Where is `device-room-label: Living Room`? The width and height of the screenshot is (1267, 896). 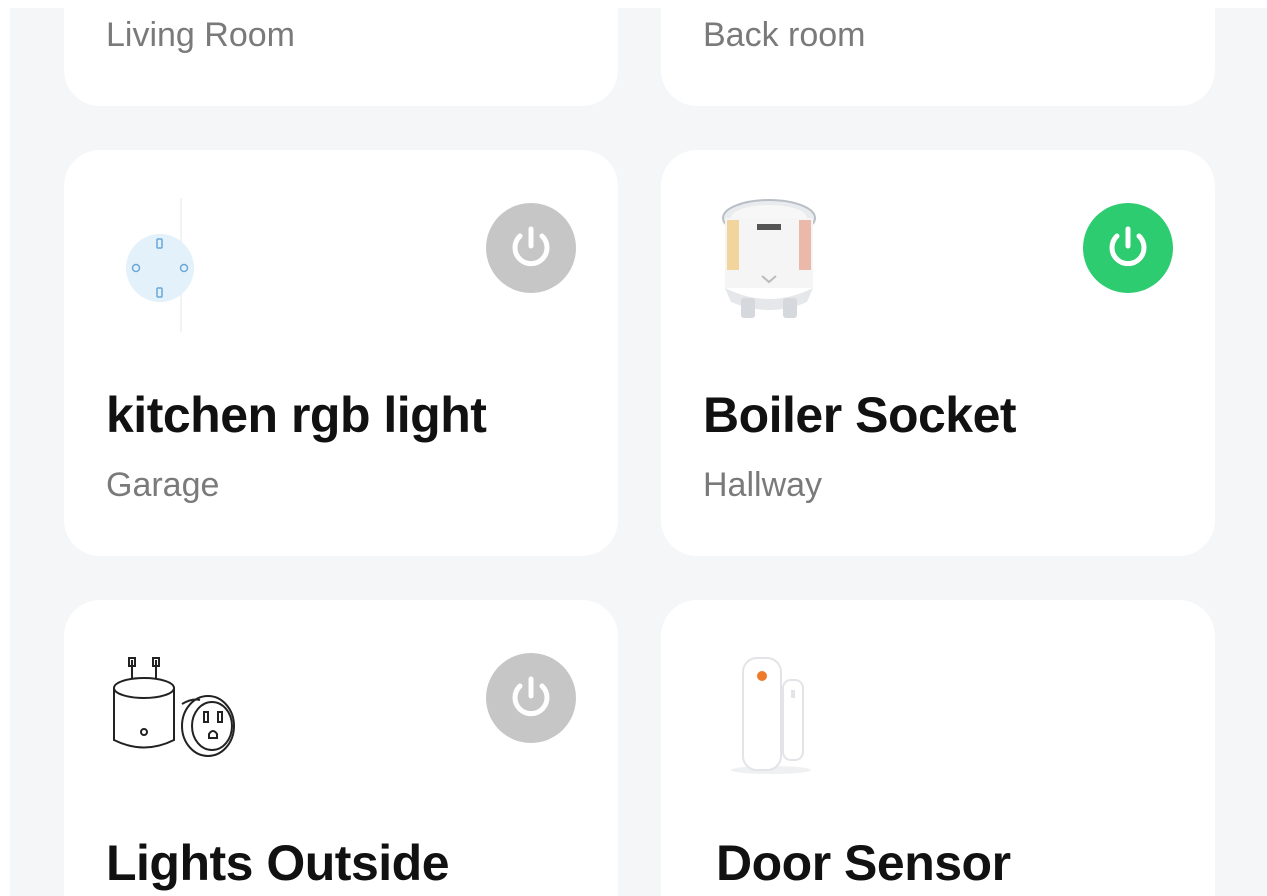 device-room-label: Living Room is located at coordinates (200, 35).